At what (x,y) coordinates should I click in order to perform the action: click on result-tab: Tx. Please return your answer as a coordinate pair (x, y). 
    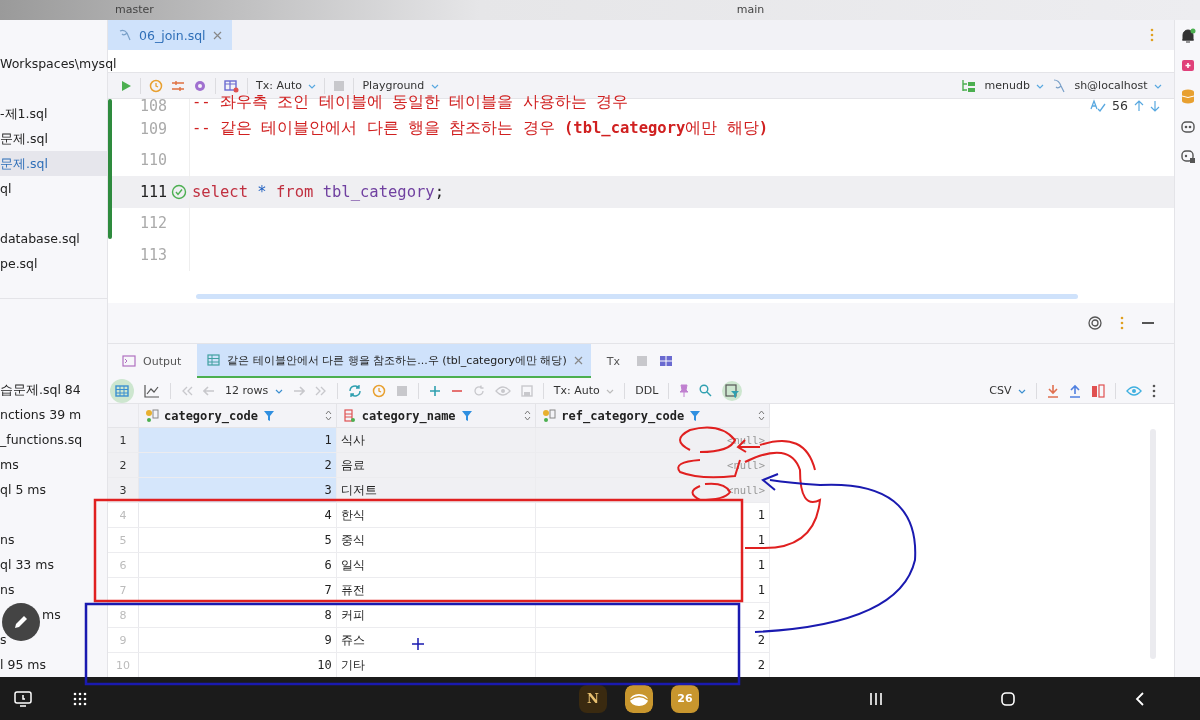
    Looking at the image, I should click on (613, 361).